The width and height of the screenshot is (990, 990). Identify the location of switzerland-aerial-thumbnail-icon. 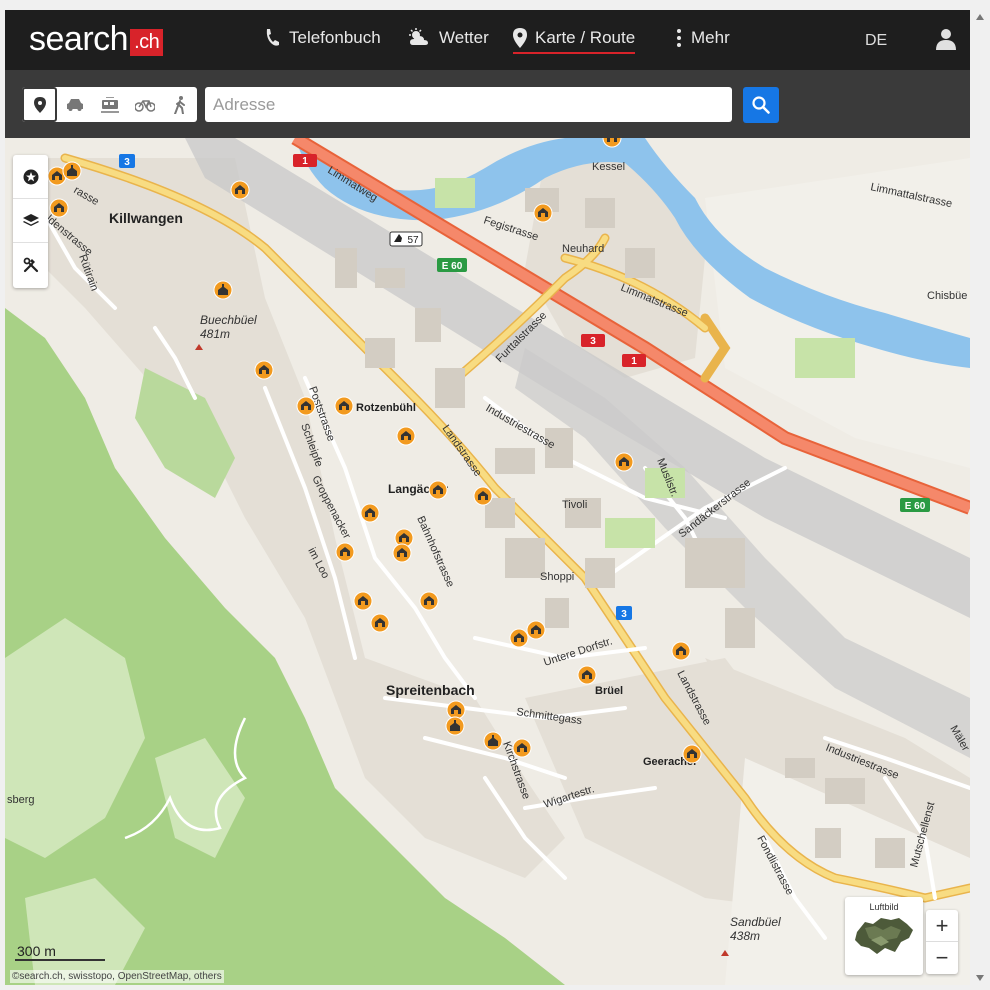
(884, 936).